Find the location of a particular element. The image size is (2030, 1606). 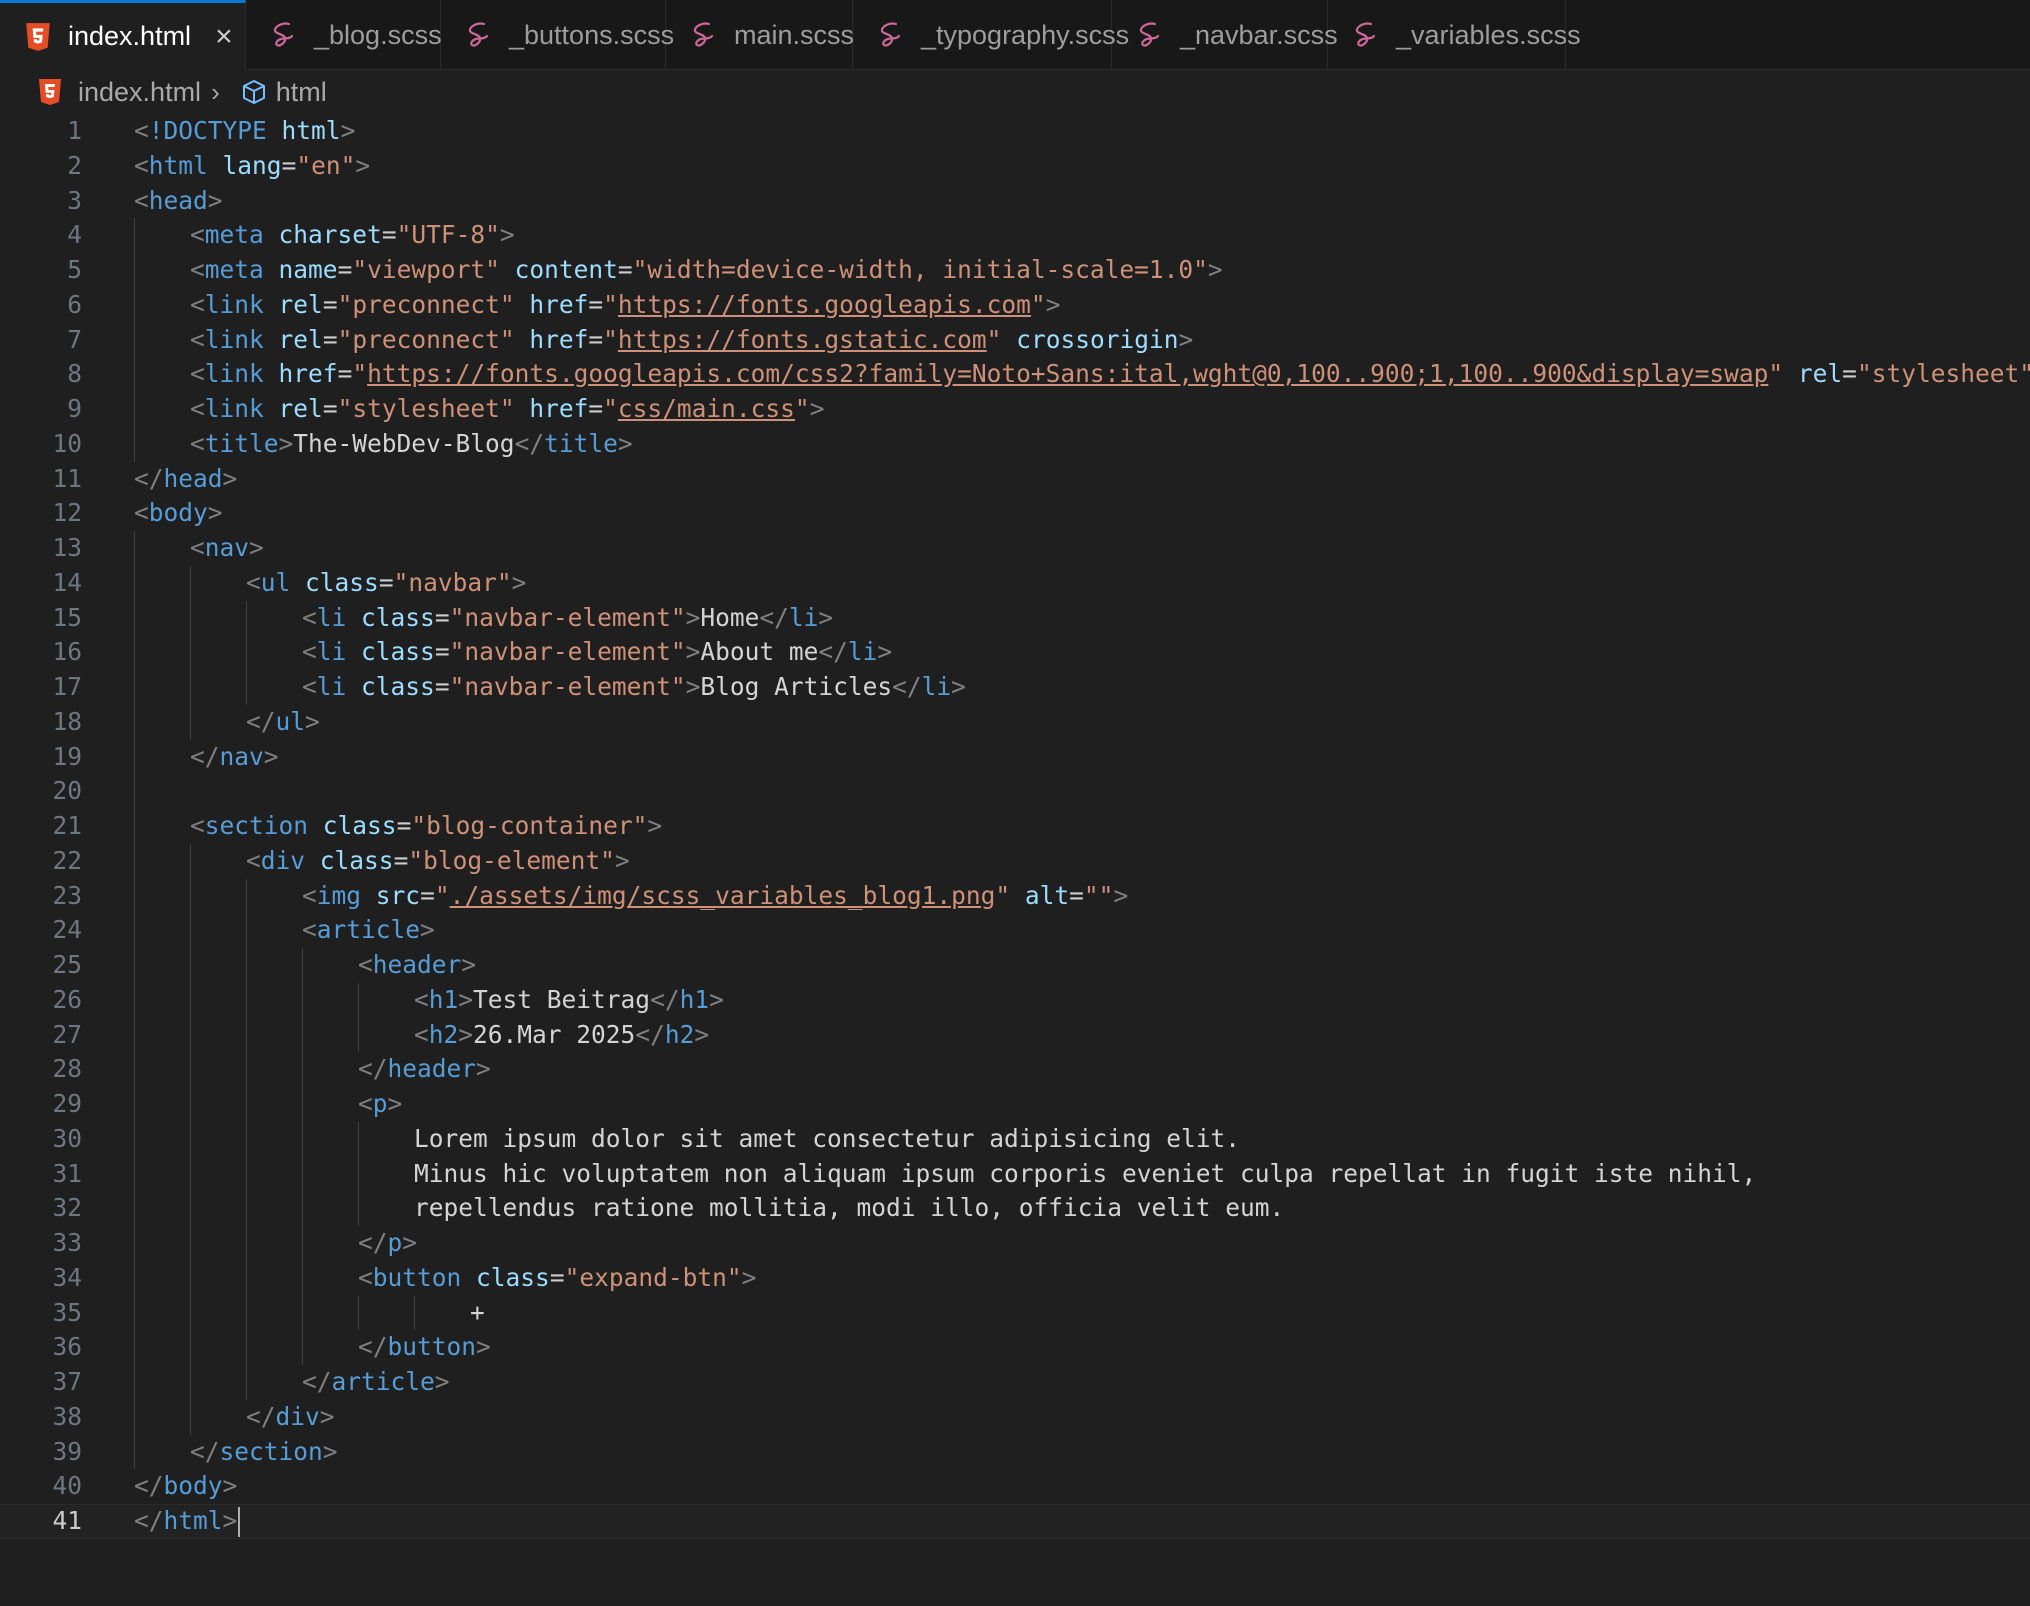

code-line: 12 <body> is located at coordinates (1015, 513).